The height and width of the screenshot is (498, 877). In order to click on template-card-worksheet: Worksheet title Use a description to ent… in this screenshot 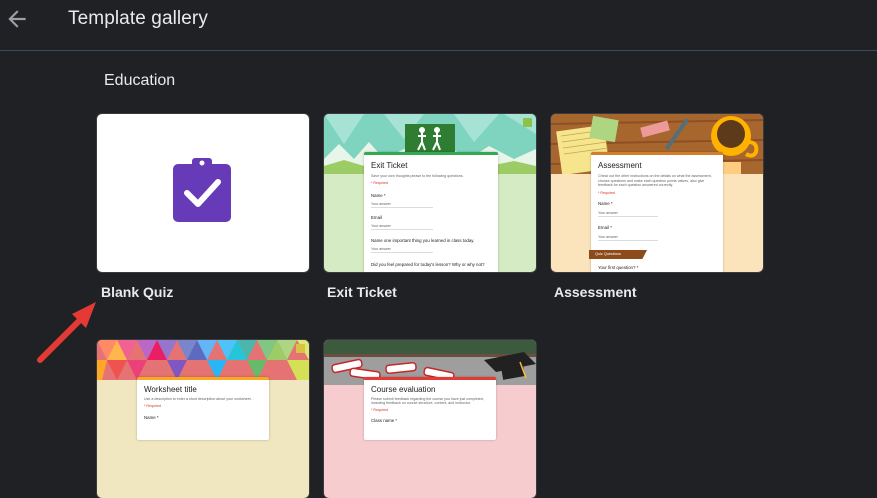, I will do `click(203, 419)`.